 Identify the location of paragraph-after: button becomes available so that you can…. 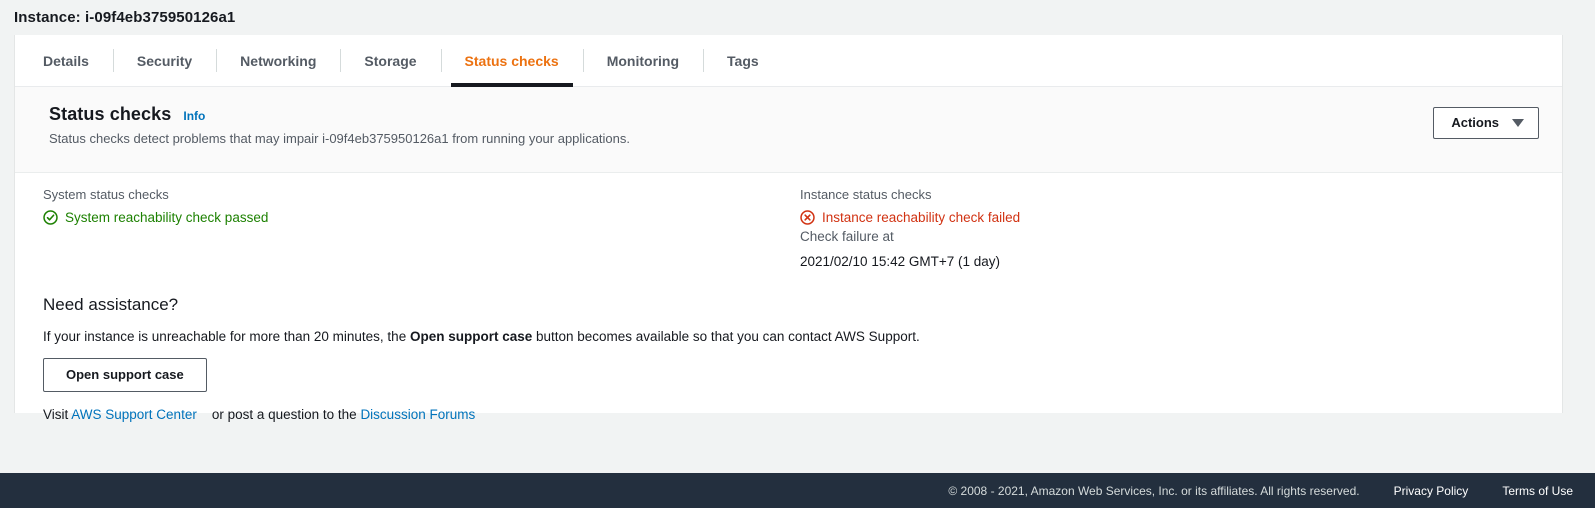
(726, 336).